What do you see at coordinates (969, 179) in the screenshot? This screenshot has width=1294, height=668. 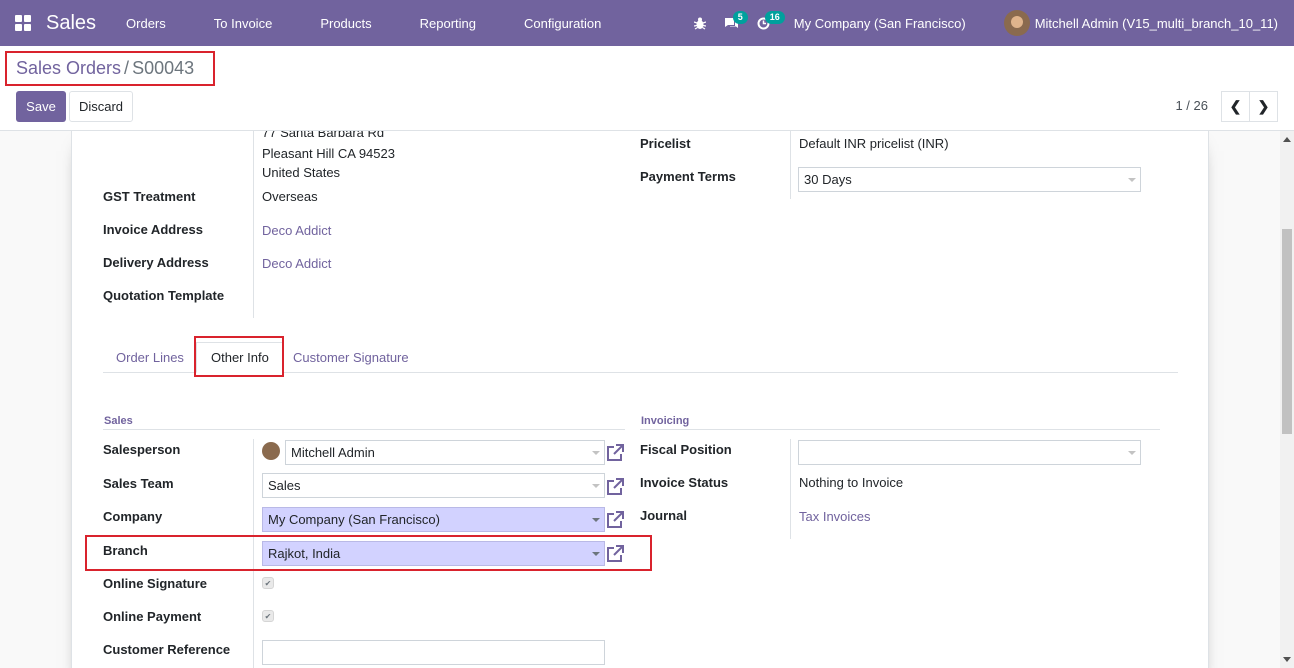 I see `payment-terms-select: 30 Days` at bounding box center [969, 179].